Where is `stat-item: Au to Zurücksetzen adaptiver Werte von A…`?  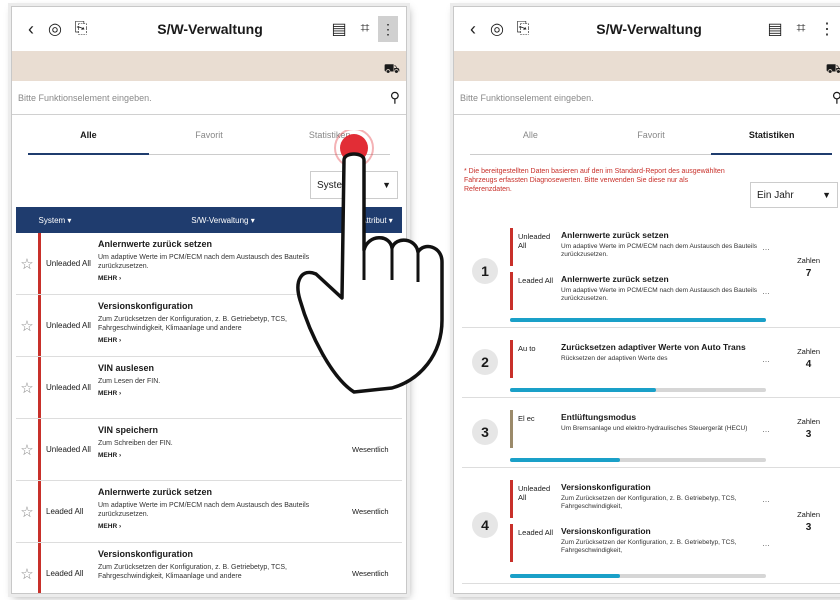
stat-item: Au to Zurücksetzen adaptiver Werte von A… is located at coordinates (643, 359).